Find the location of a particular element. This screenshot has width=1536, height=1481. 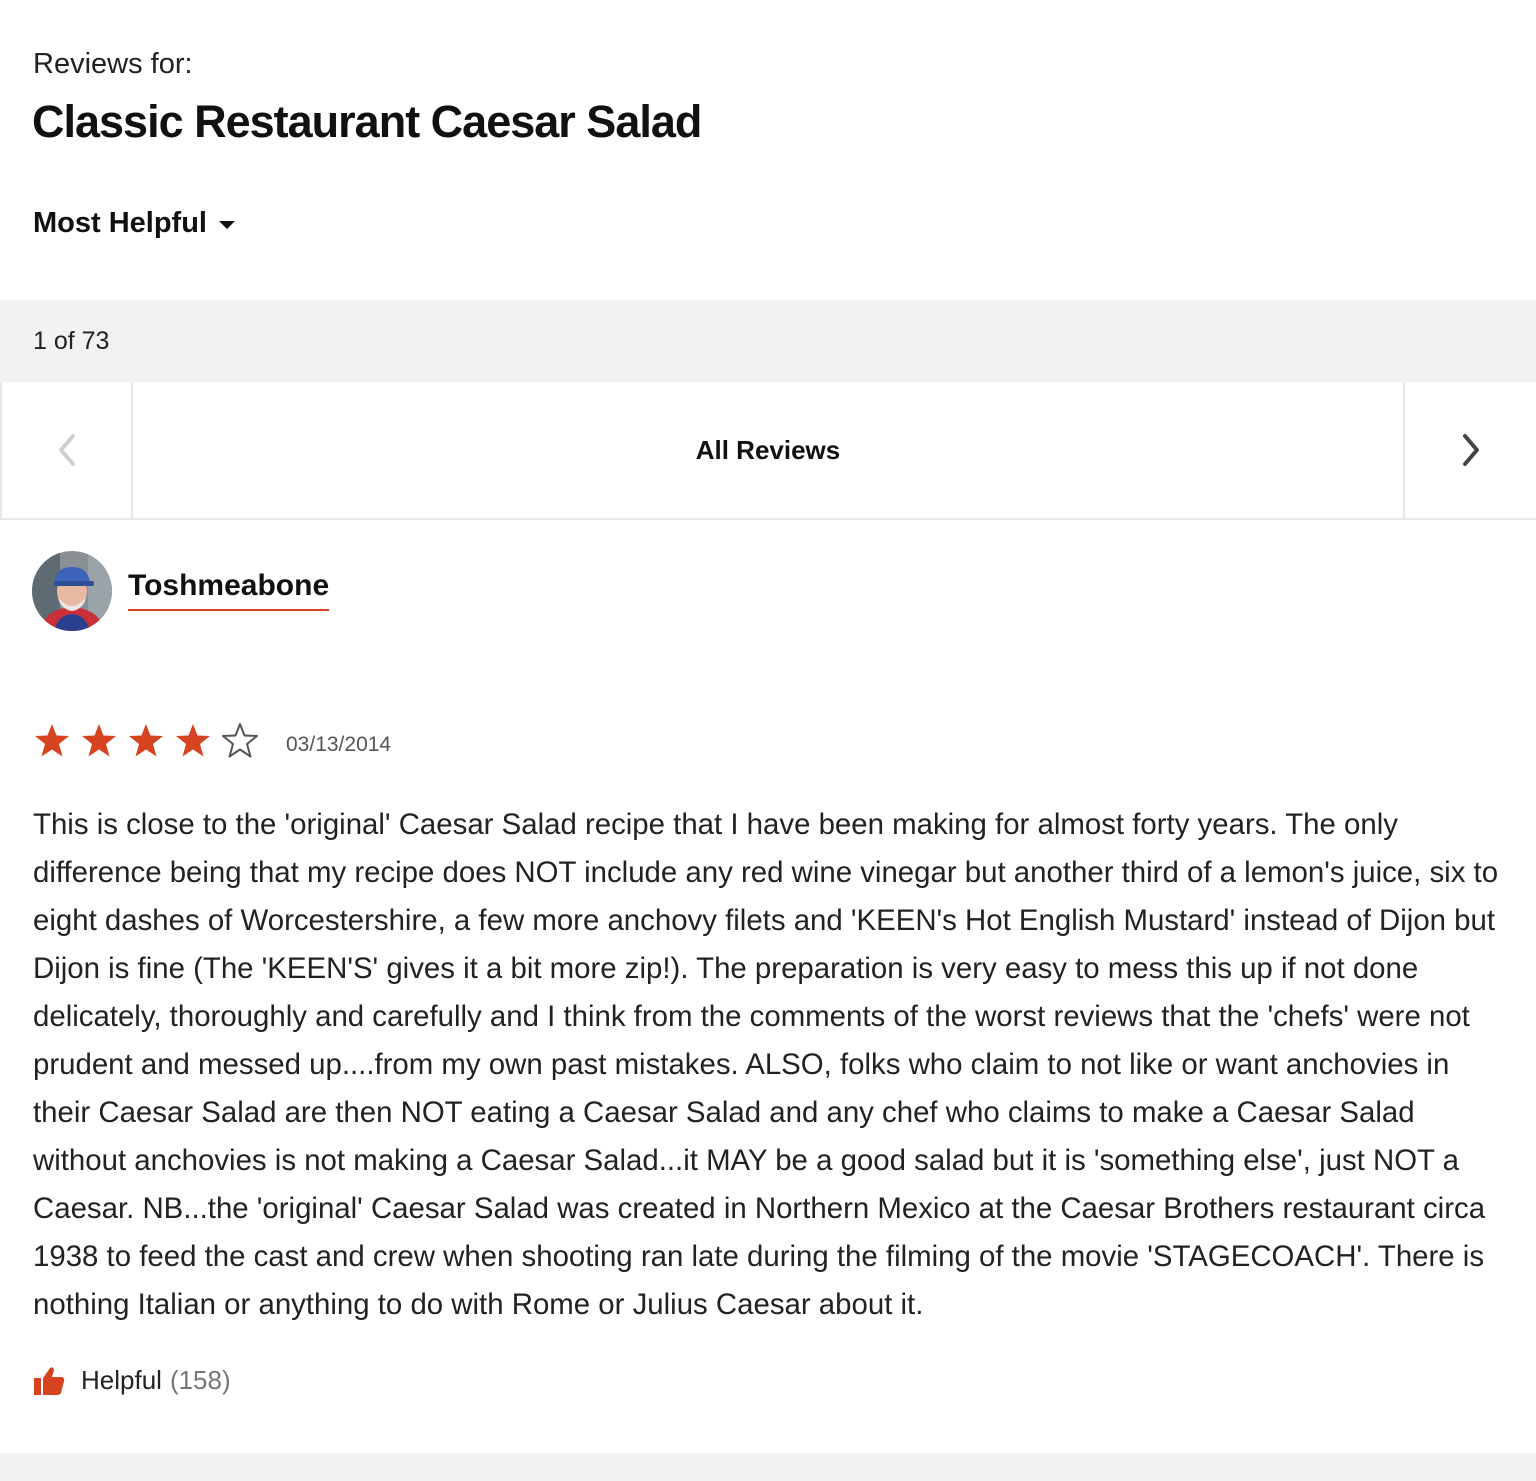

chevron-left-icon is located at coordinates (66, 450).